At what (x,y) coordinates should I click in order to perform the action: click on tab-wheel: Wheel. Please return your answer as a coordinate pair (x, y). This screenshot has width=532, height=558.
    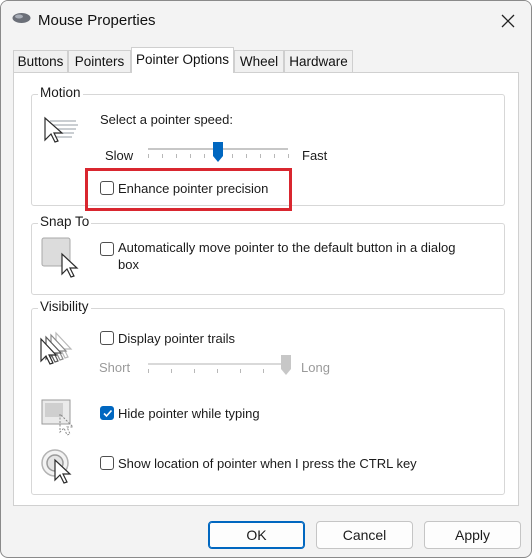
    Looking at the image, I should click on (259, 61).